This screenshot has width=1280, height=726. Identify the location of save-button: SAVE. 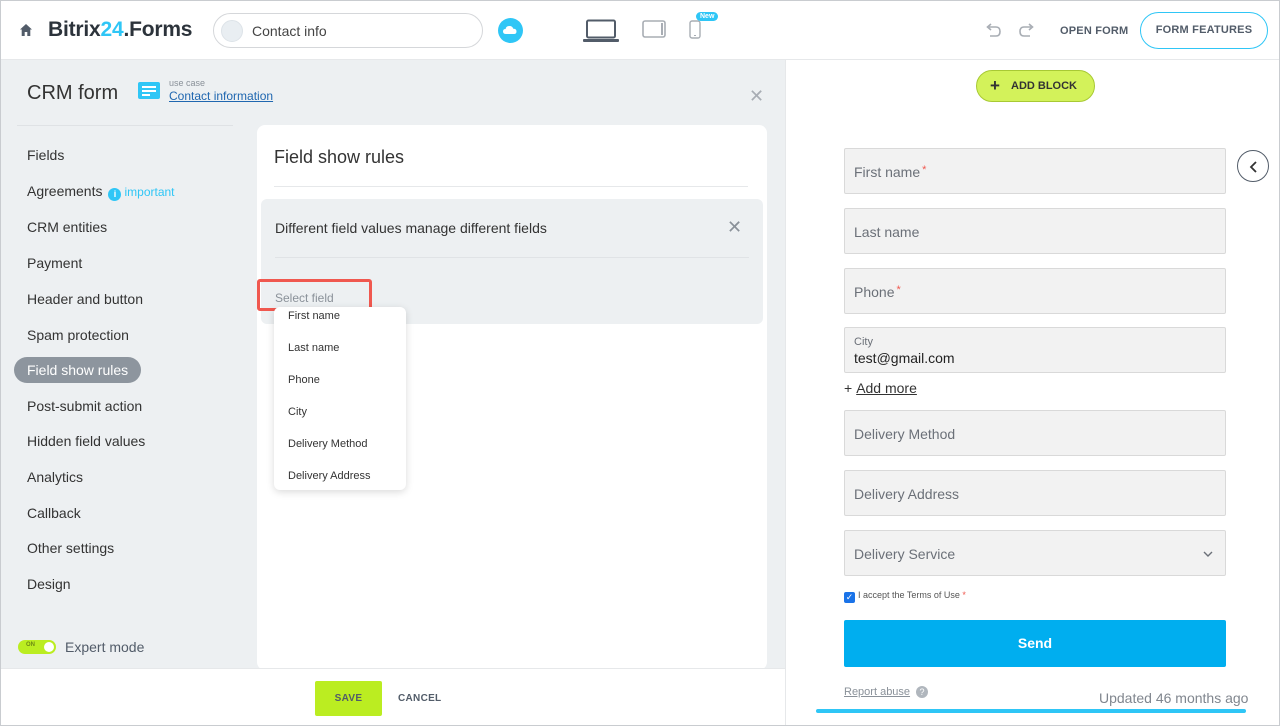
(348, 698).